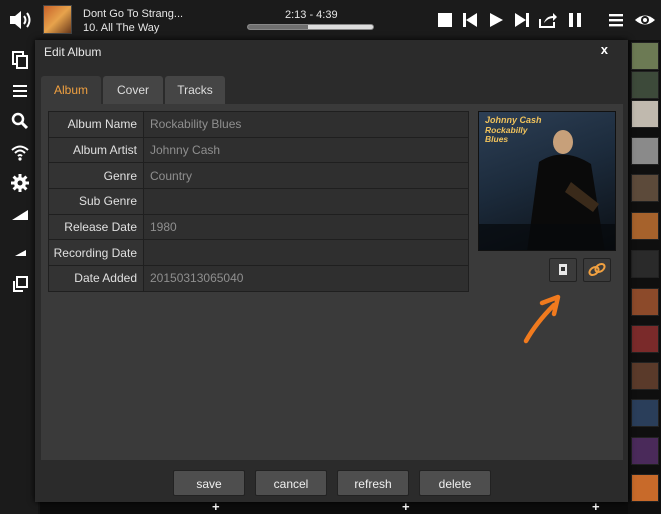 This screenshot has width=661, height=514. Describe the element at coordinates (96, 227) in the screenshot. I see `field-label: Release Date` at that location.